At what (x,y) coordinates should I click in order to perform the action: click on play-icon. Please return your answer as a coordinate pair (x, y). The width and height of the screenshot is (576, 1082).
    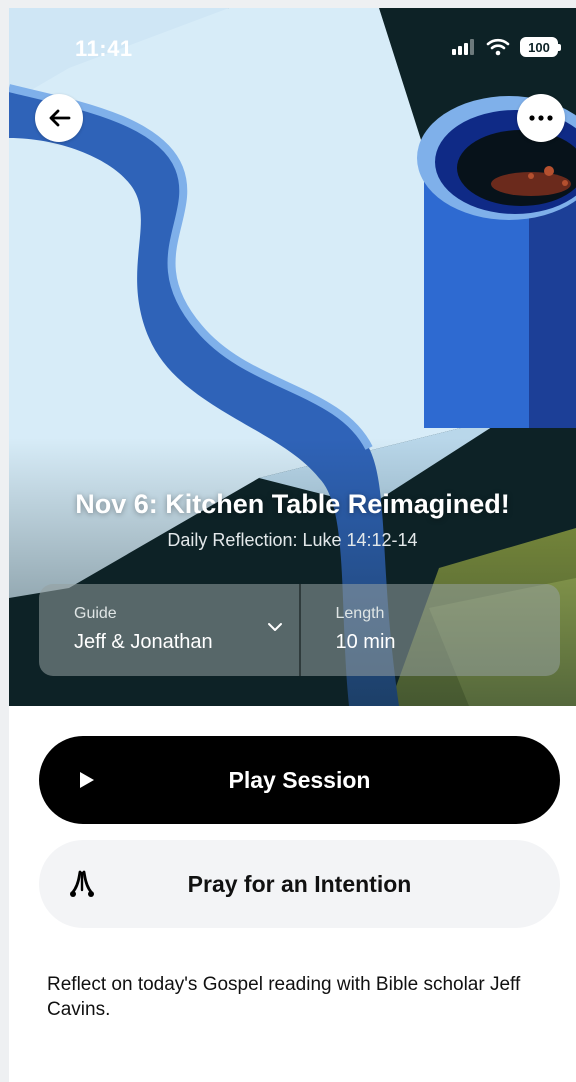
    Looking at the image, I should click on (87, 780).